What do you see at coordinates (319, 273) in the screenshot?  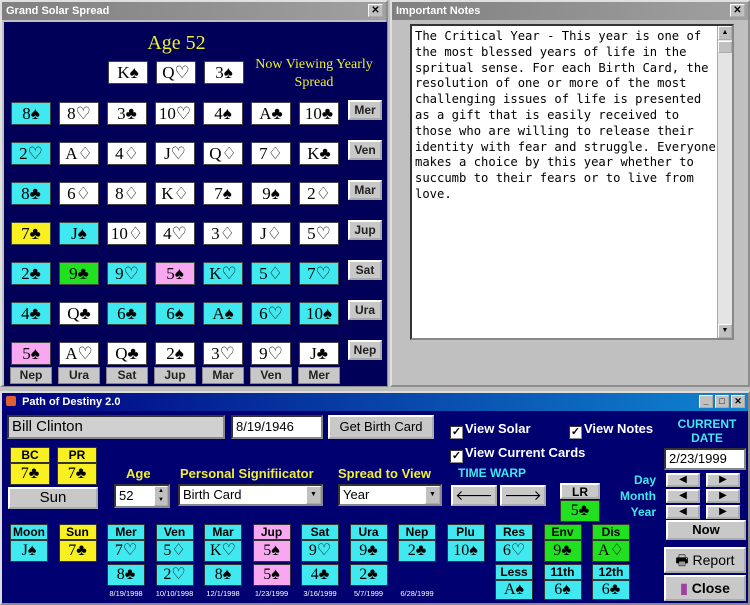 I see `spread-card: 7♡` at bounding box center [319, 273].